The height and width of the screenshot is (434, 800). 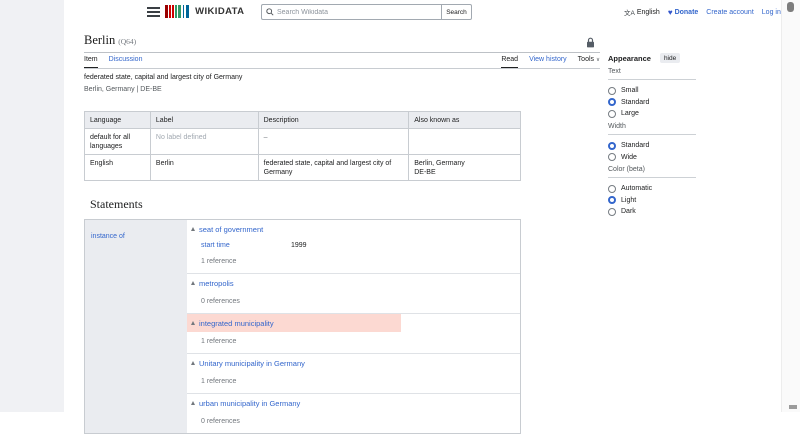 What do you see at coordinates (118, 168) in the screenshot?
I see `cell-language: English` at bounding box center [118, 168].